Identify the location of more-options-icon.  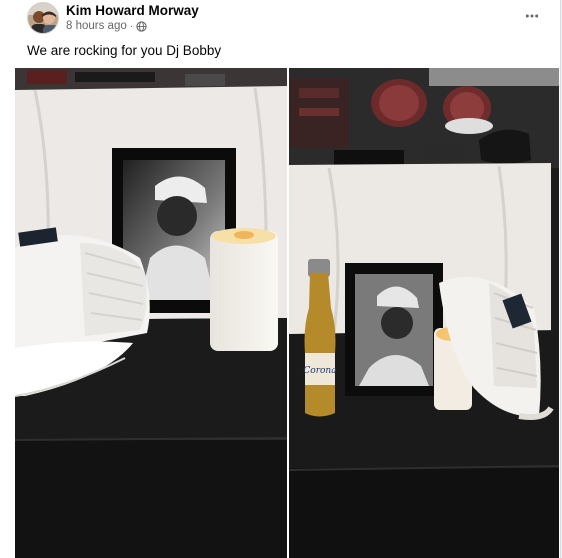
(532, 16).